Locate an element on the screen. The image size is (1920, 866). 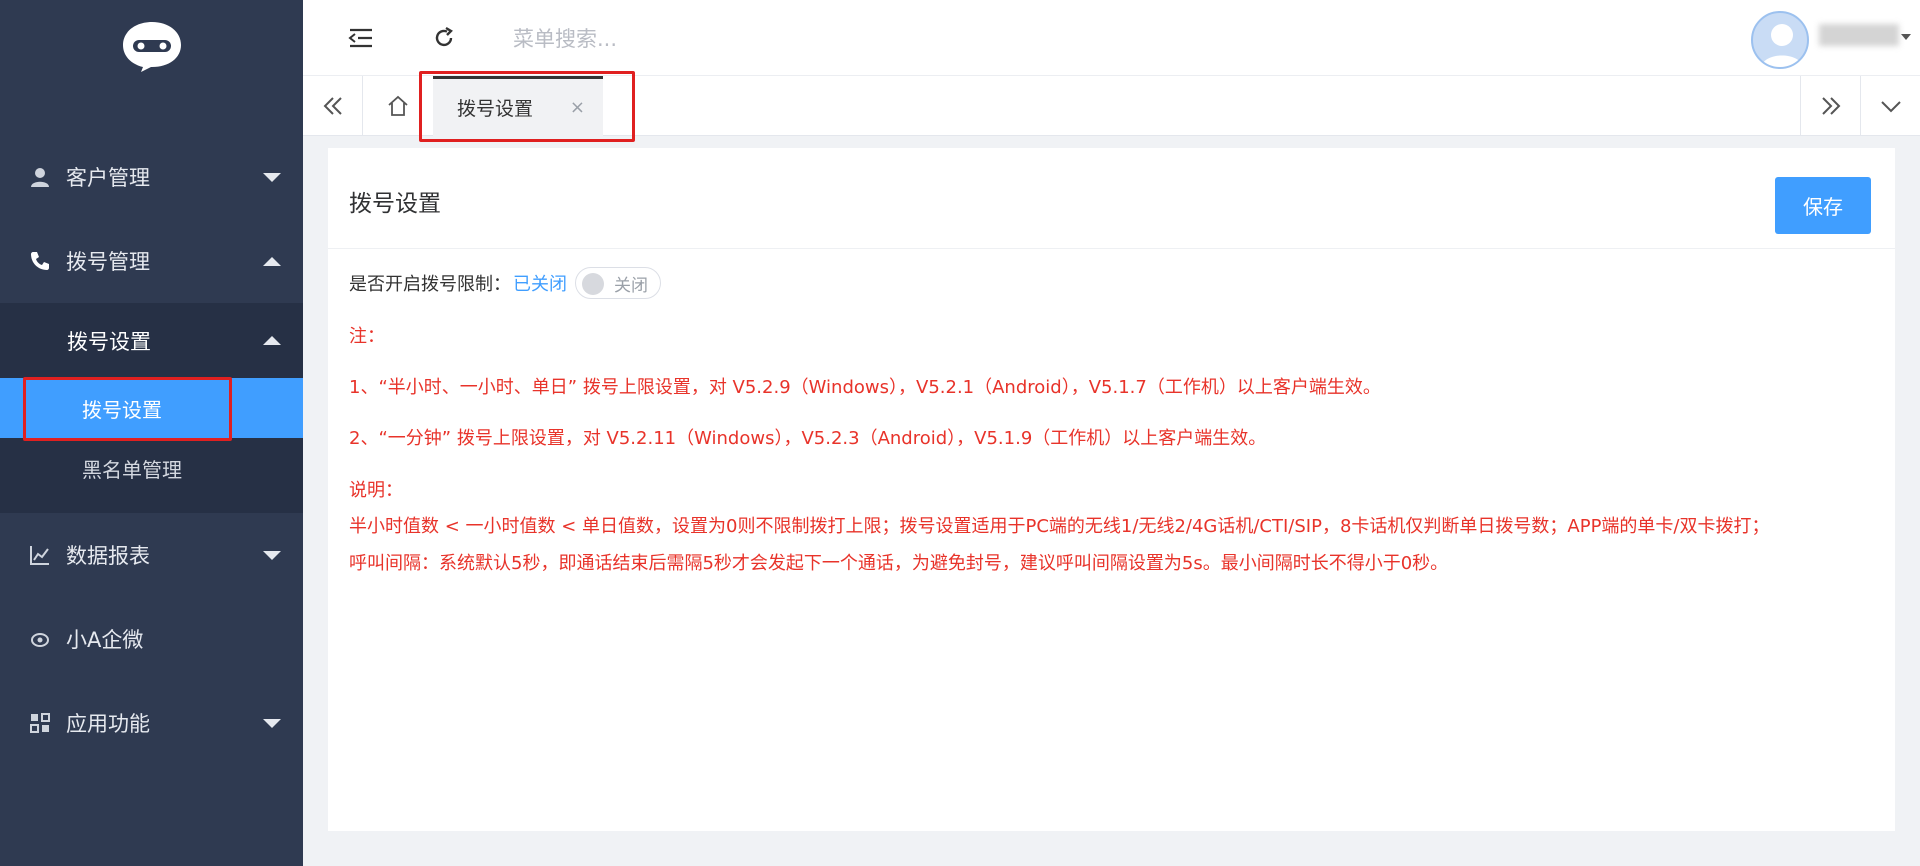
page-title: 拨号设置 is located at coordinates (395, 204).